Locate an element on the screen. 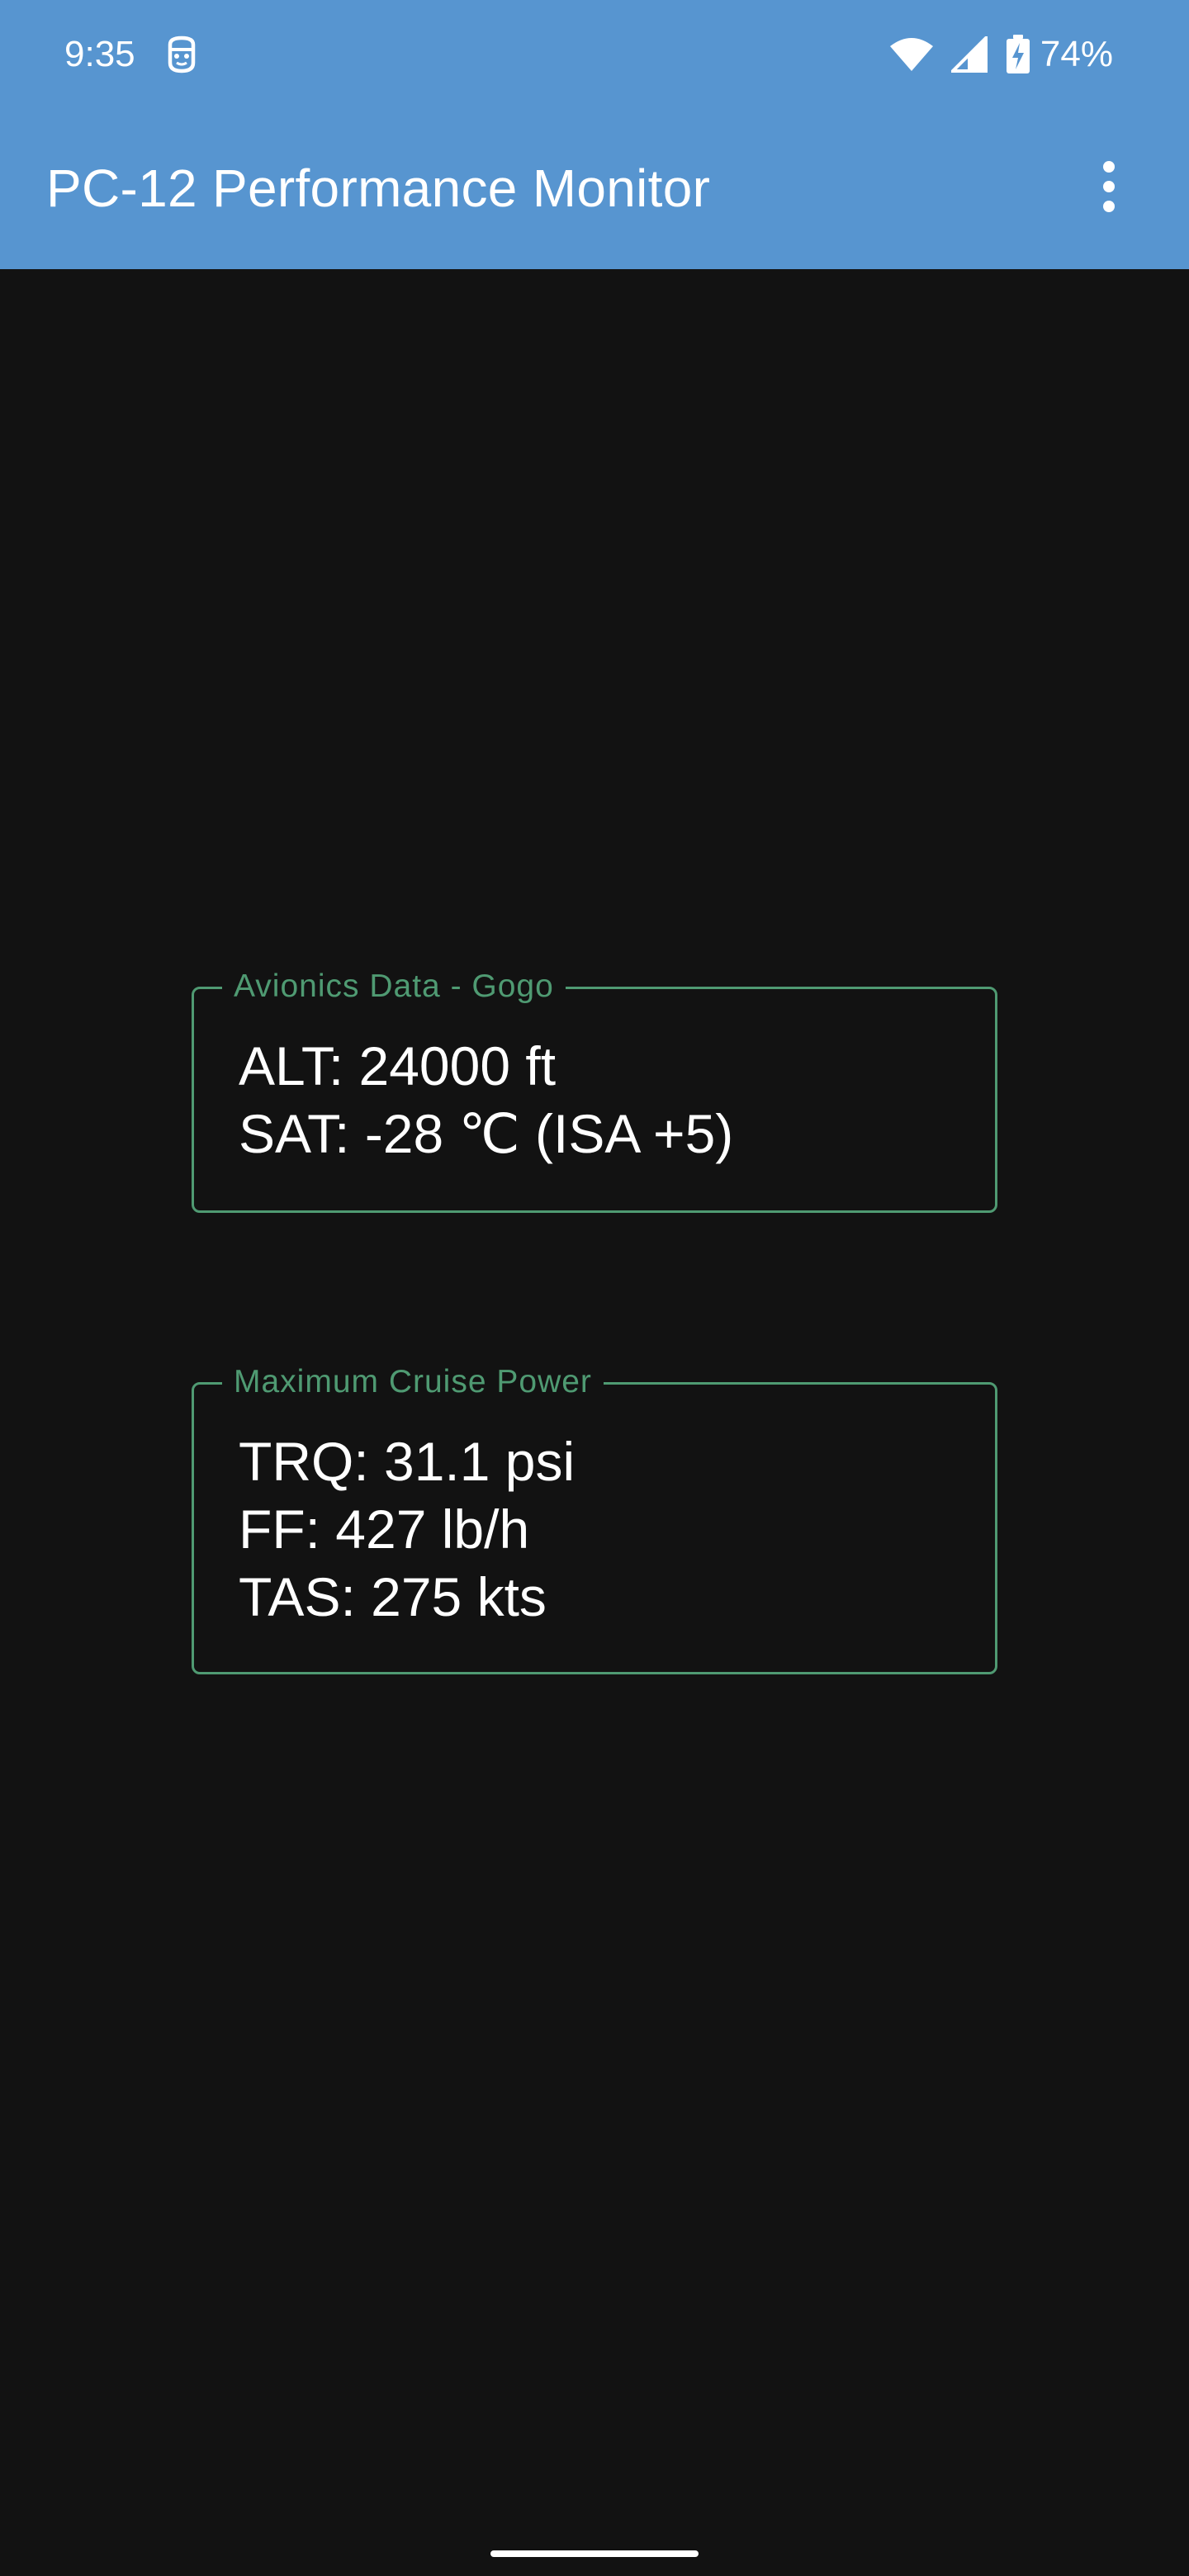 The image size is (1189, 2576). panel-title: Avionics Data - Gogo is located at coordinates (394, 986).